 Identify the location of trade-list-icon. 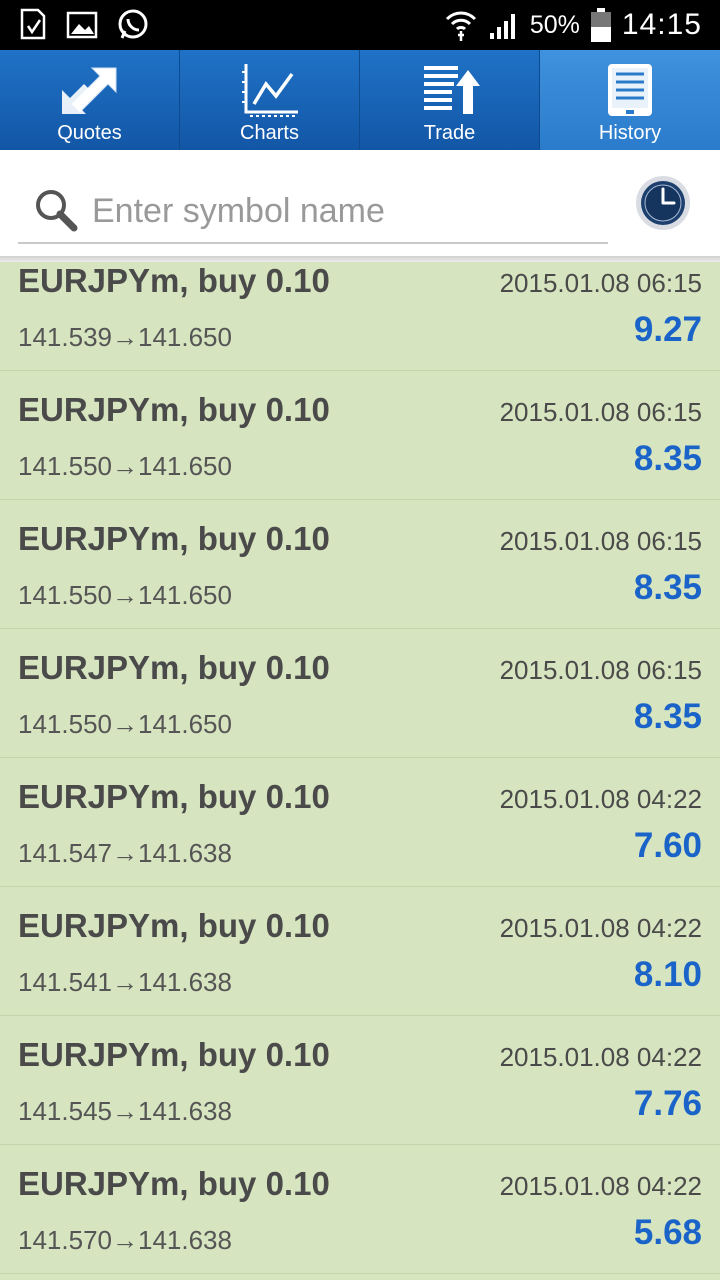
(451, 90).